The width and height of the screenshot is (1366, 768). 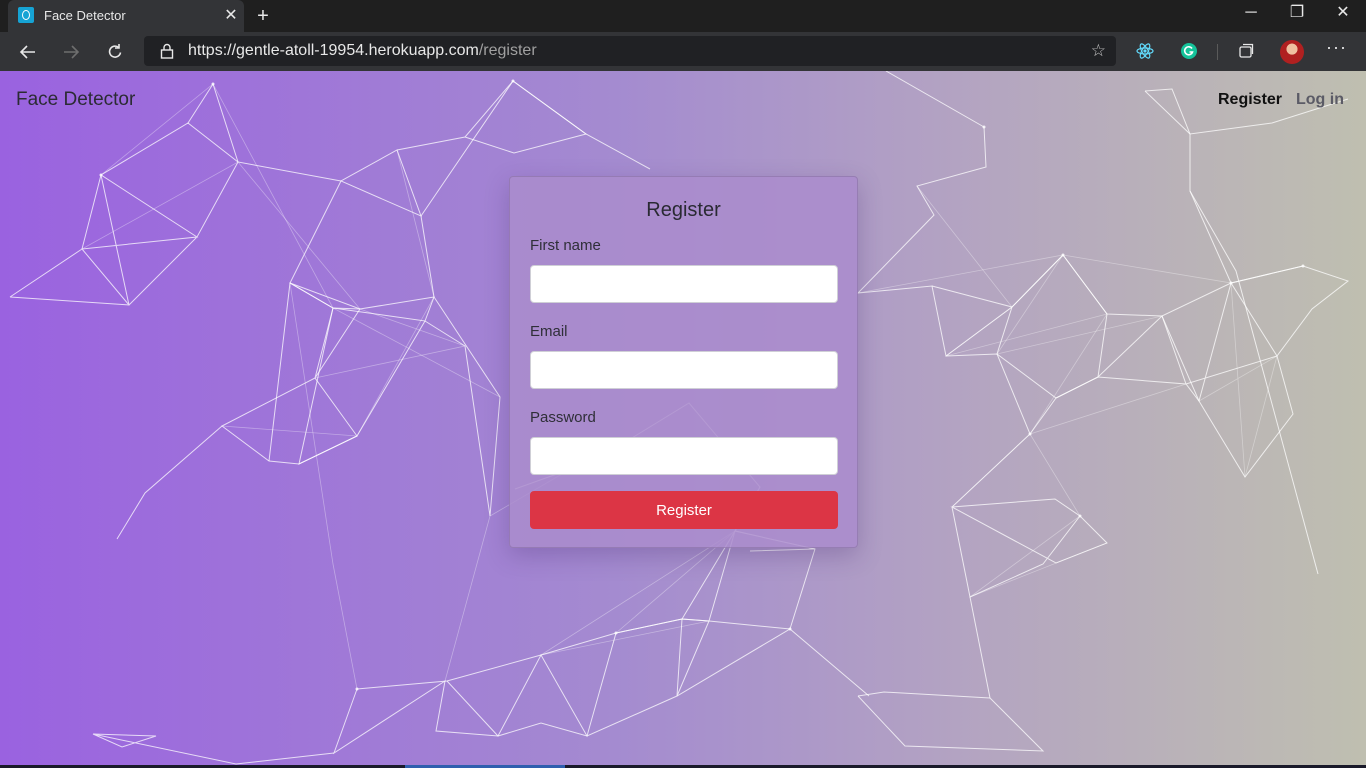 I want to click on forward-button, so click(x=71, y=52).